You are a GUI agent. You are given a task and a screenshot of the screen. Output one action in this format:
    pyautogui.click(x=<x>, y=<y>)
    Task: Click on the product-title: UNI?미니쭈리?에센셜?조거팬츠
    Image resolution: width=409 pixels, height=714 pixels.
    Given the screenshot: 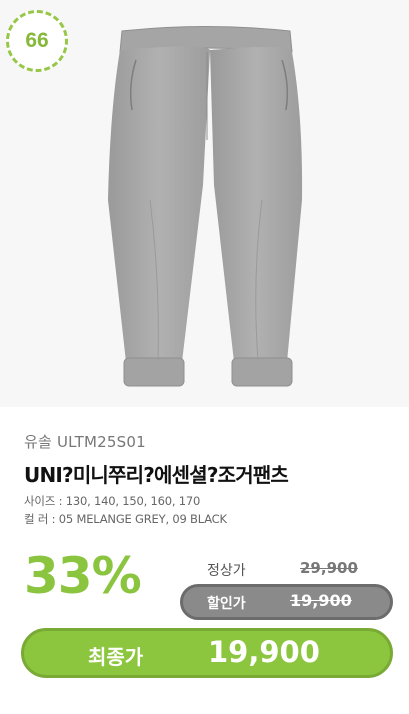 What is the action you would take?
    pyautogui.click(x=156, y=475)
    